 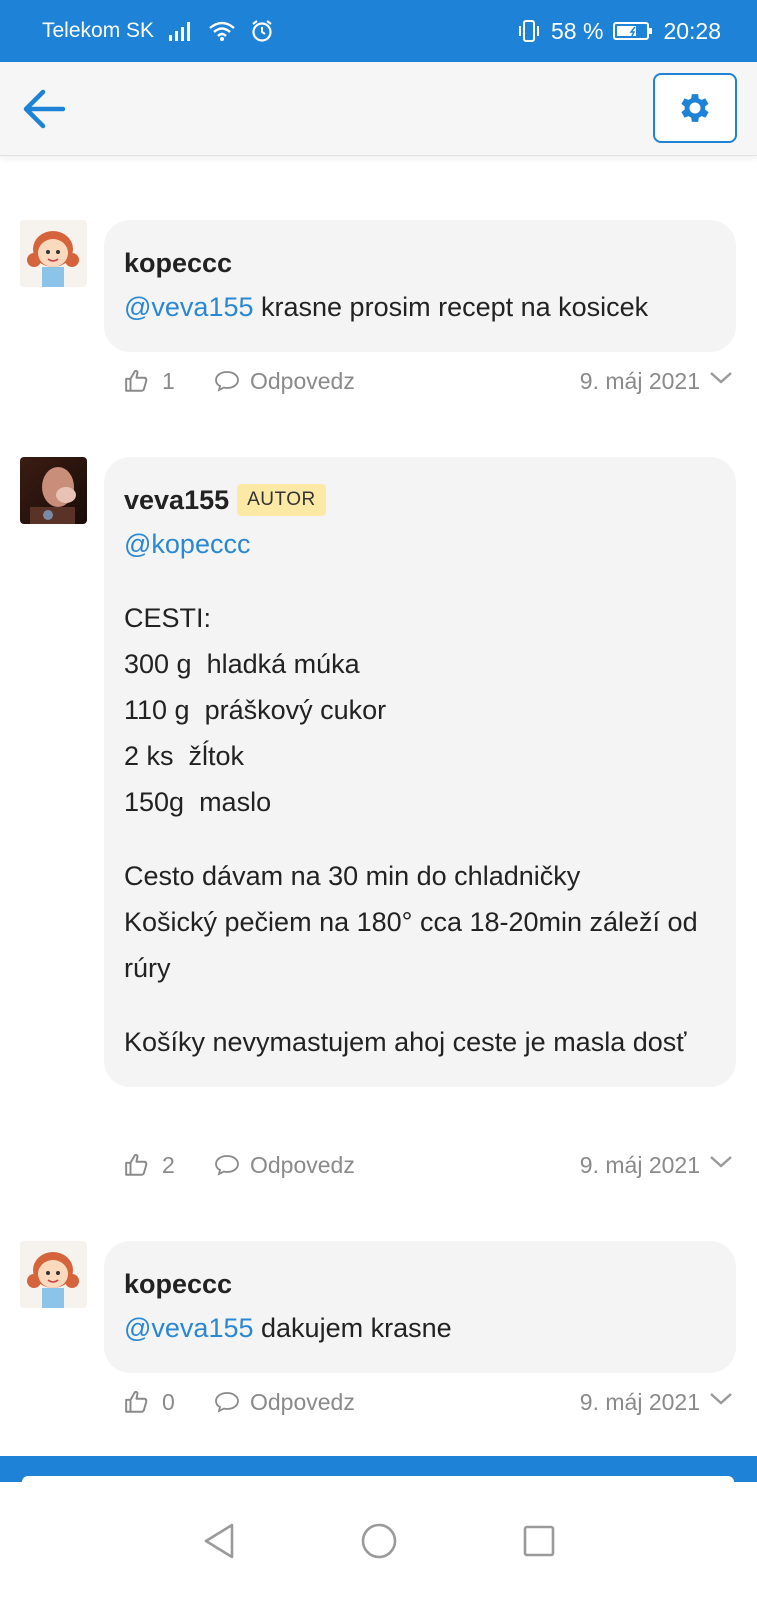 I want to click on comment-line: 110 g práškový cukor, so click(x=255, y=710).